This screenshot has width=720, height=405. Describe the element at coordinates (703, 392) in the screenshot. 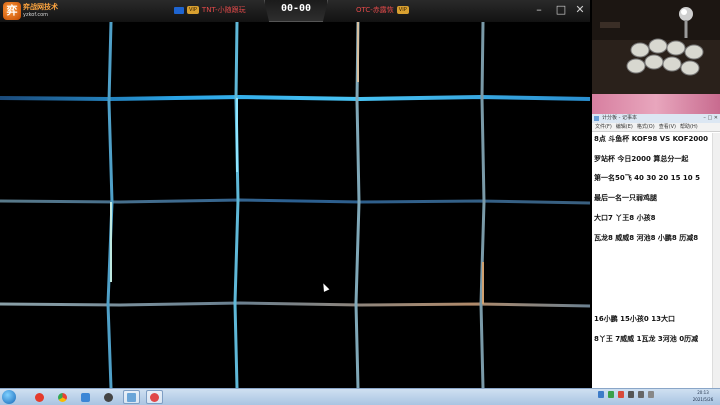

I see `clock-time: 20:13` at that location.